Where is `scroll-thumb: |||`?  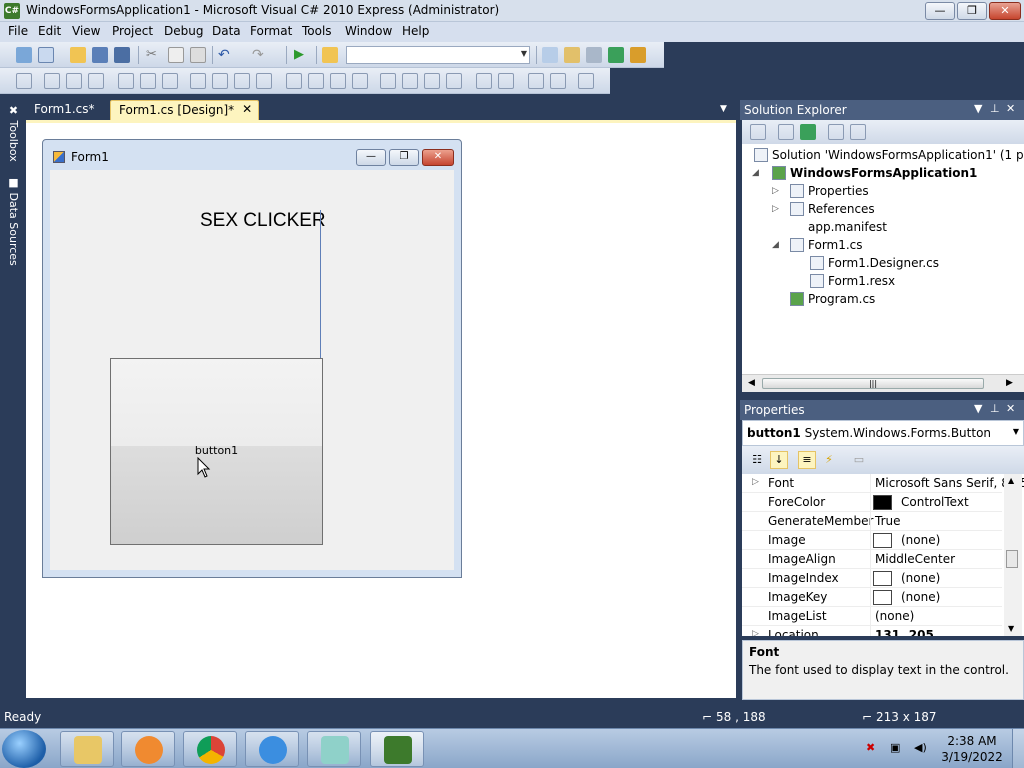
scroll-thumb: ||| is located at coordinates (873, 383).